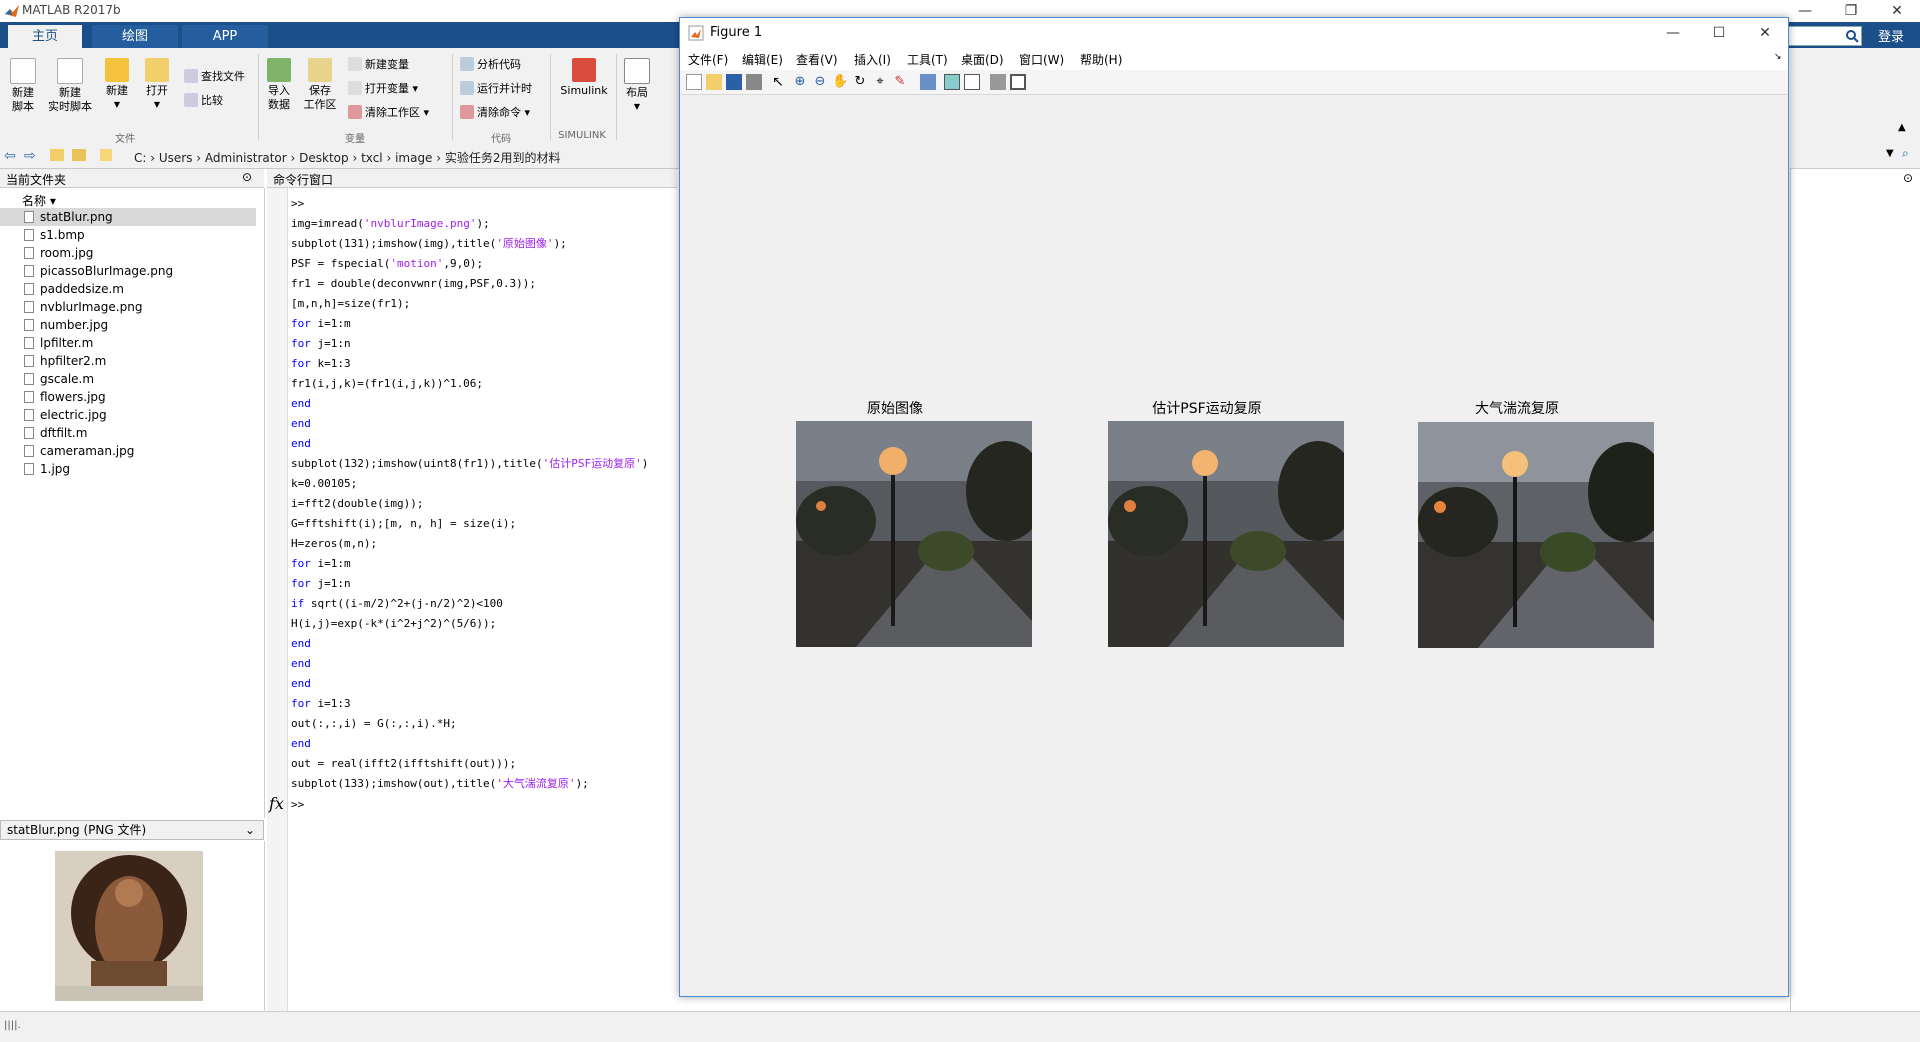 The width and height of the screenshot is (1920, 1042). Describe the element at coordinates (225, 36) in the screenshot. I see `tab-apps: APP` at that location.